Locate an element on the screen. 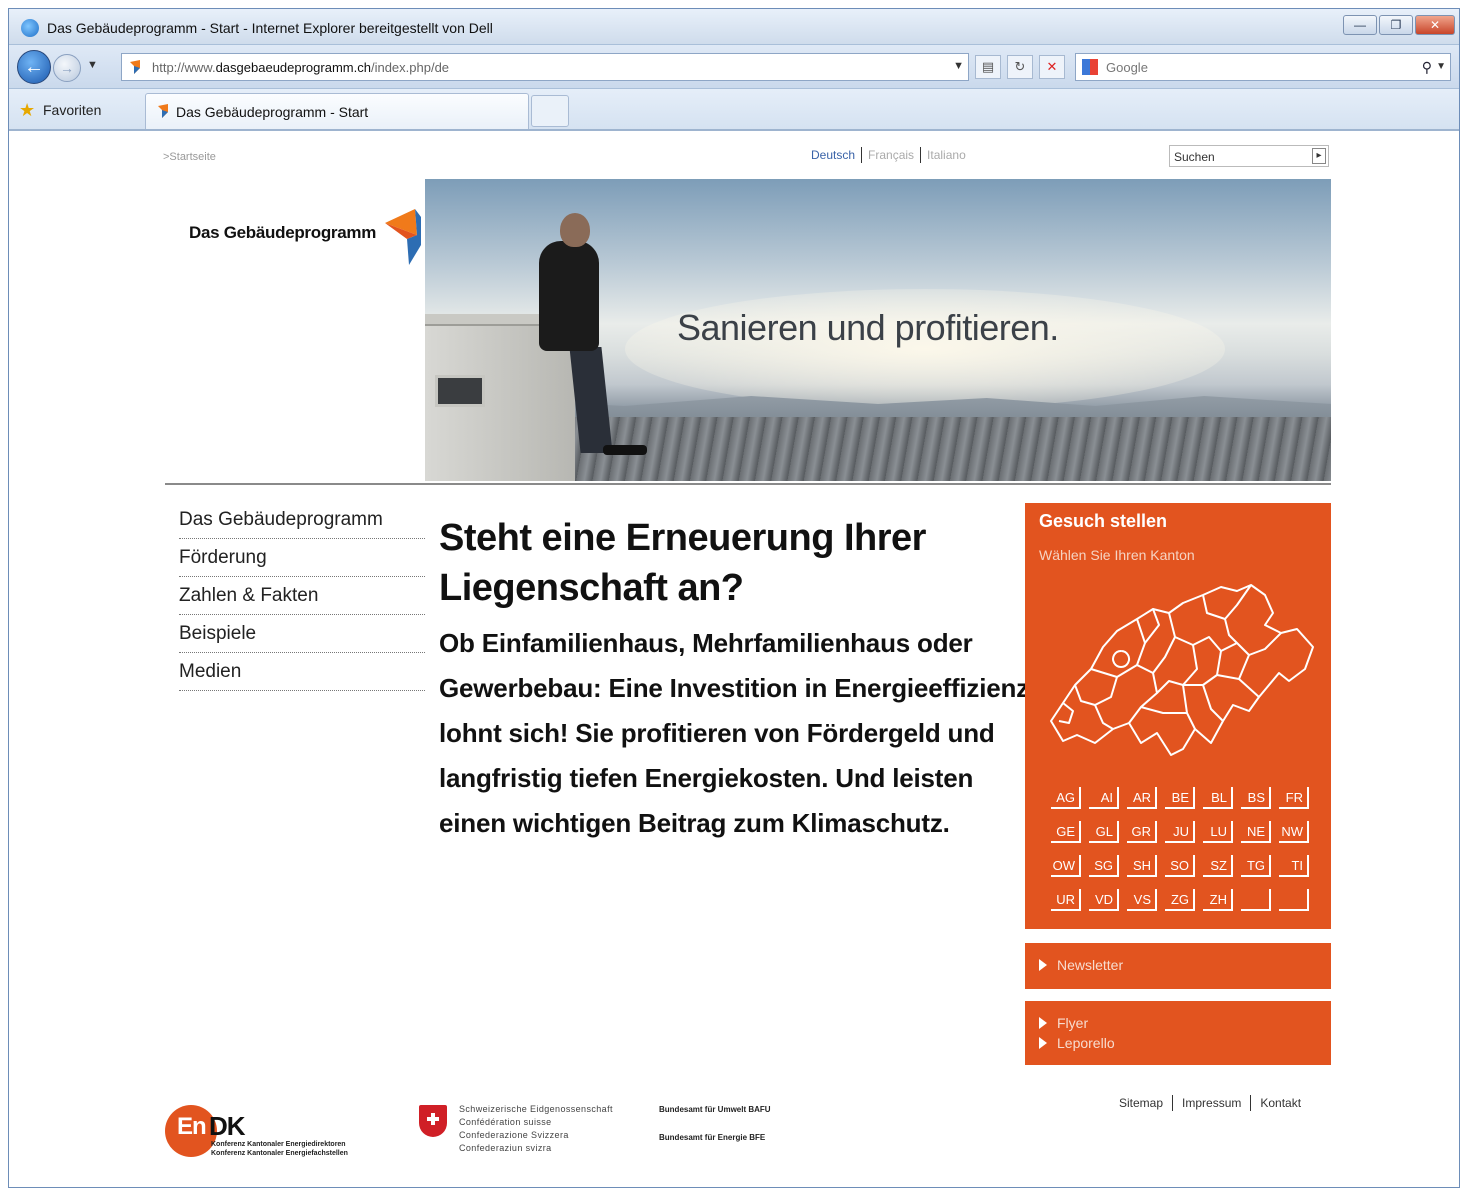 The image size is (1462, 1191). kanton-ow: OW is located at coordinates (1066, 866).